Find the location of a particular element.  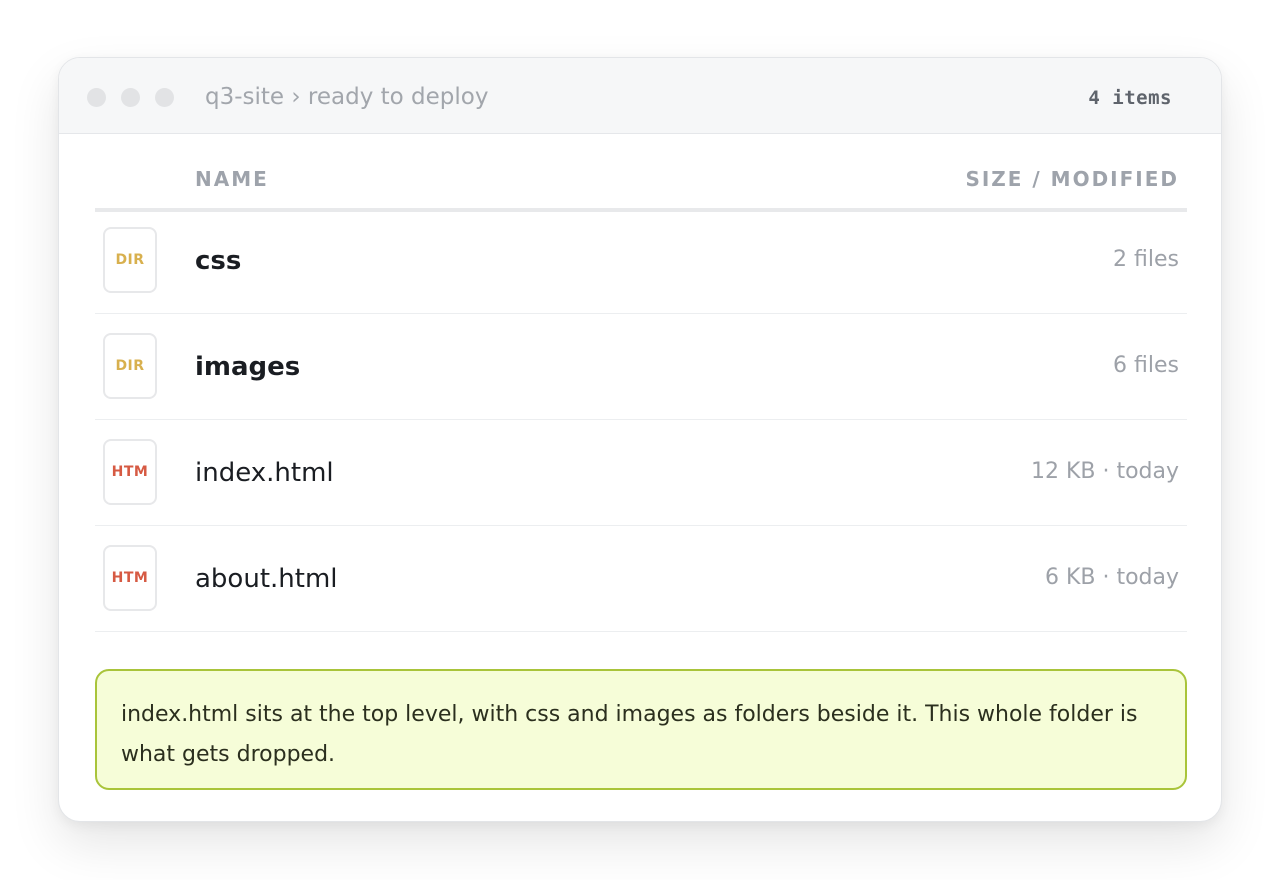

title-bar: q3-site › ready to deploy 4 items is located at coordinates (640, 96).